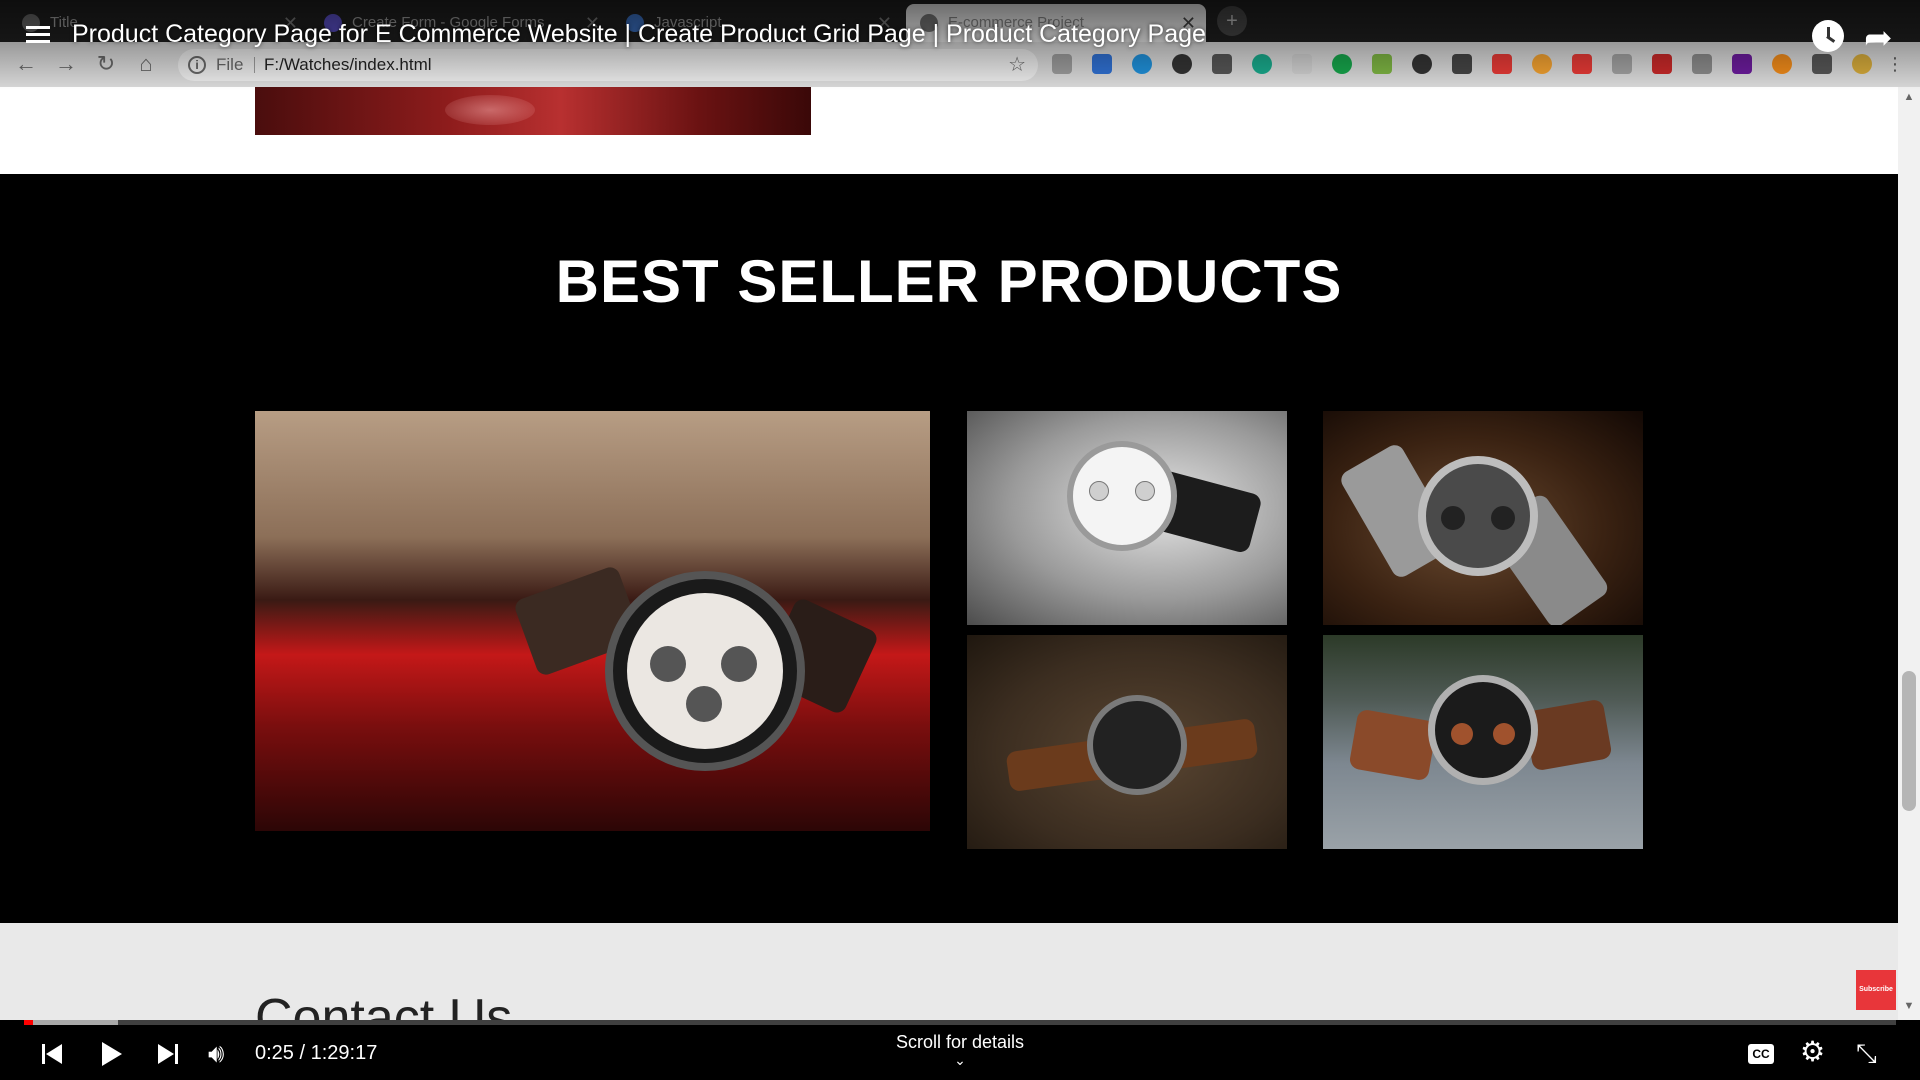  I want to click on contact-section: Contact Us, so click(949, 971).